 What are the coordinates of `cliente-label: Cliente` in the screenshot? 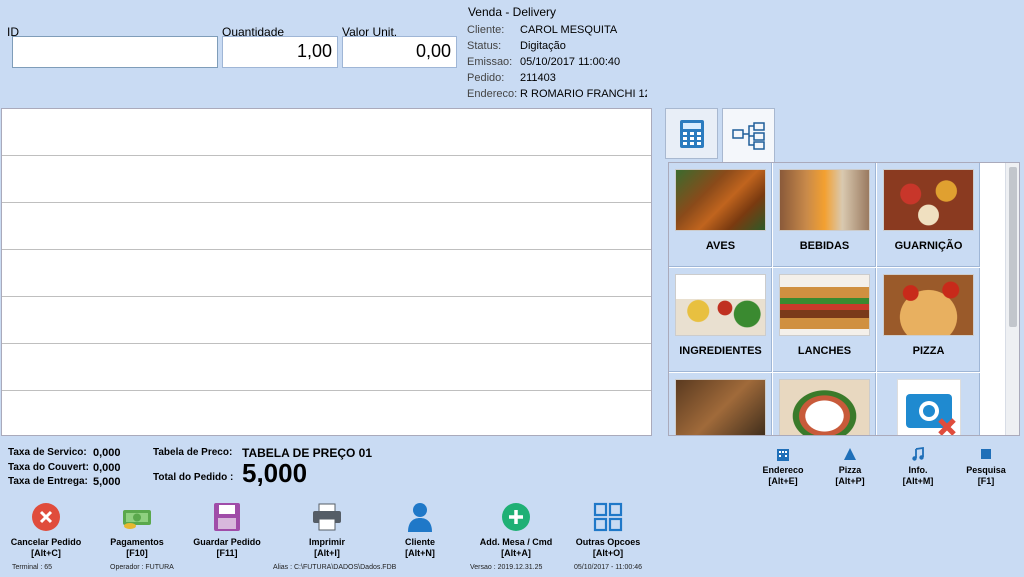 It's located at (419, 542).